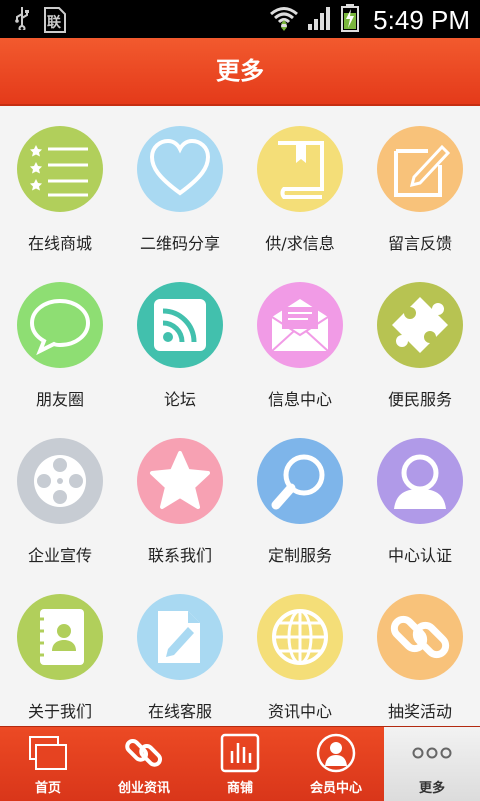  I want to click on grid-item-convenience-service: 便民服务, so click(420, 340).